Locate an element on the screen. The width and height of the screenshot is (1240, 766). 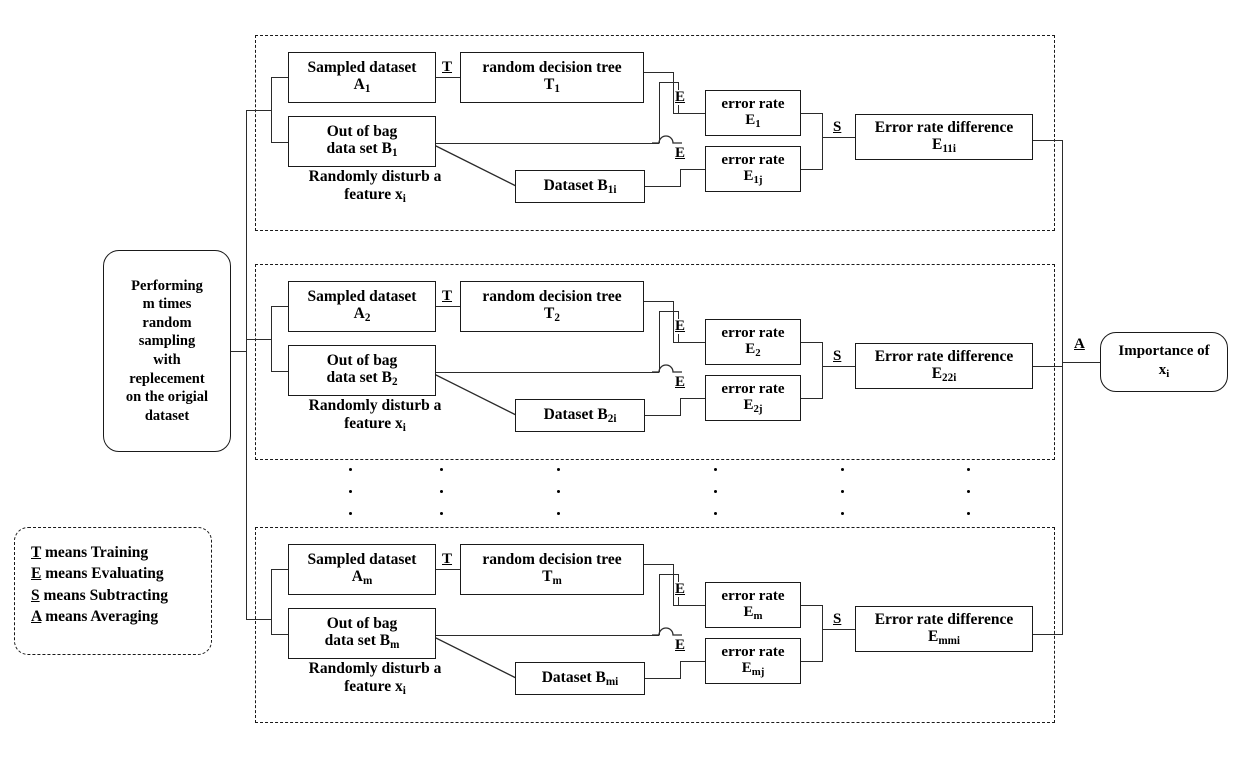
legend-key-S: S is located at coordinates (35, 595).